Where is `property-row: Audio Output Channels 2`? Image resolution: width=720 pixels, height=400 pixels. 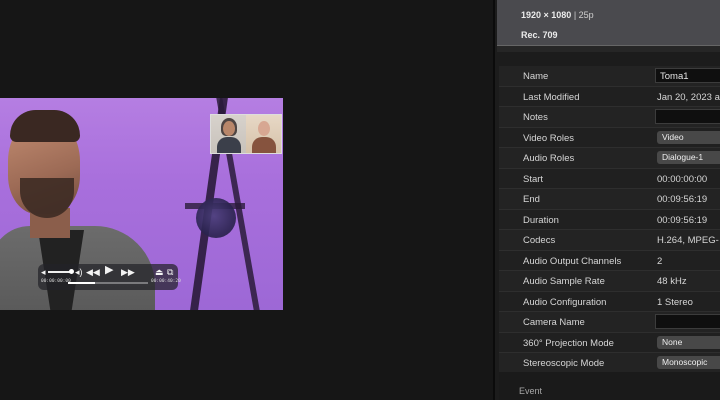 property-row: Audio Output Channels 2 is located at coordinates (609, 260).